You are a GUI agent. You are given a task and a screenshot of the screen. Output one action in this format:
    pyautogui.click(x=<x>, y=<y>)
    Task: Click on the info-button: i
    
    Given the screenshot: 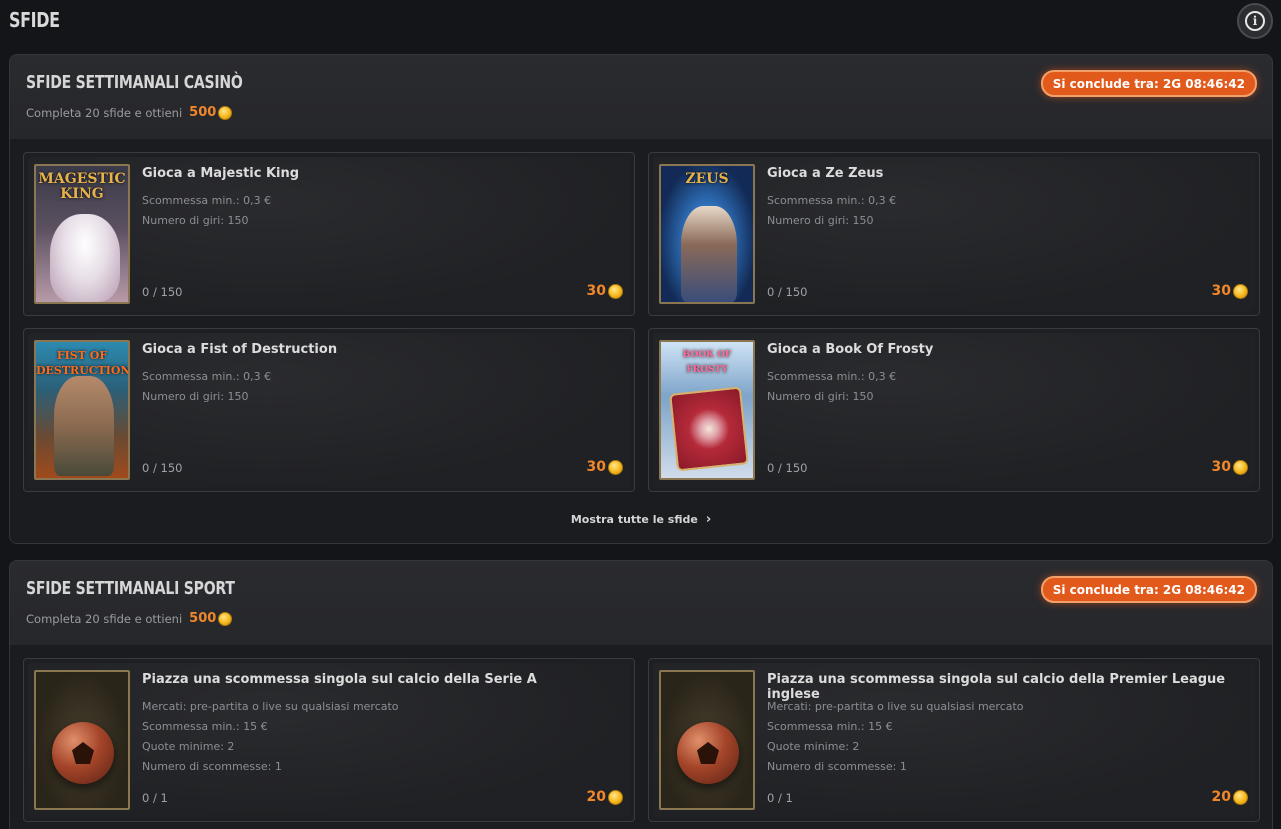 What is the action you would take?
    pyautogui.click(x=1255, y=21)
    